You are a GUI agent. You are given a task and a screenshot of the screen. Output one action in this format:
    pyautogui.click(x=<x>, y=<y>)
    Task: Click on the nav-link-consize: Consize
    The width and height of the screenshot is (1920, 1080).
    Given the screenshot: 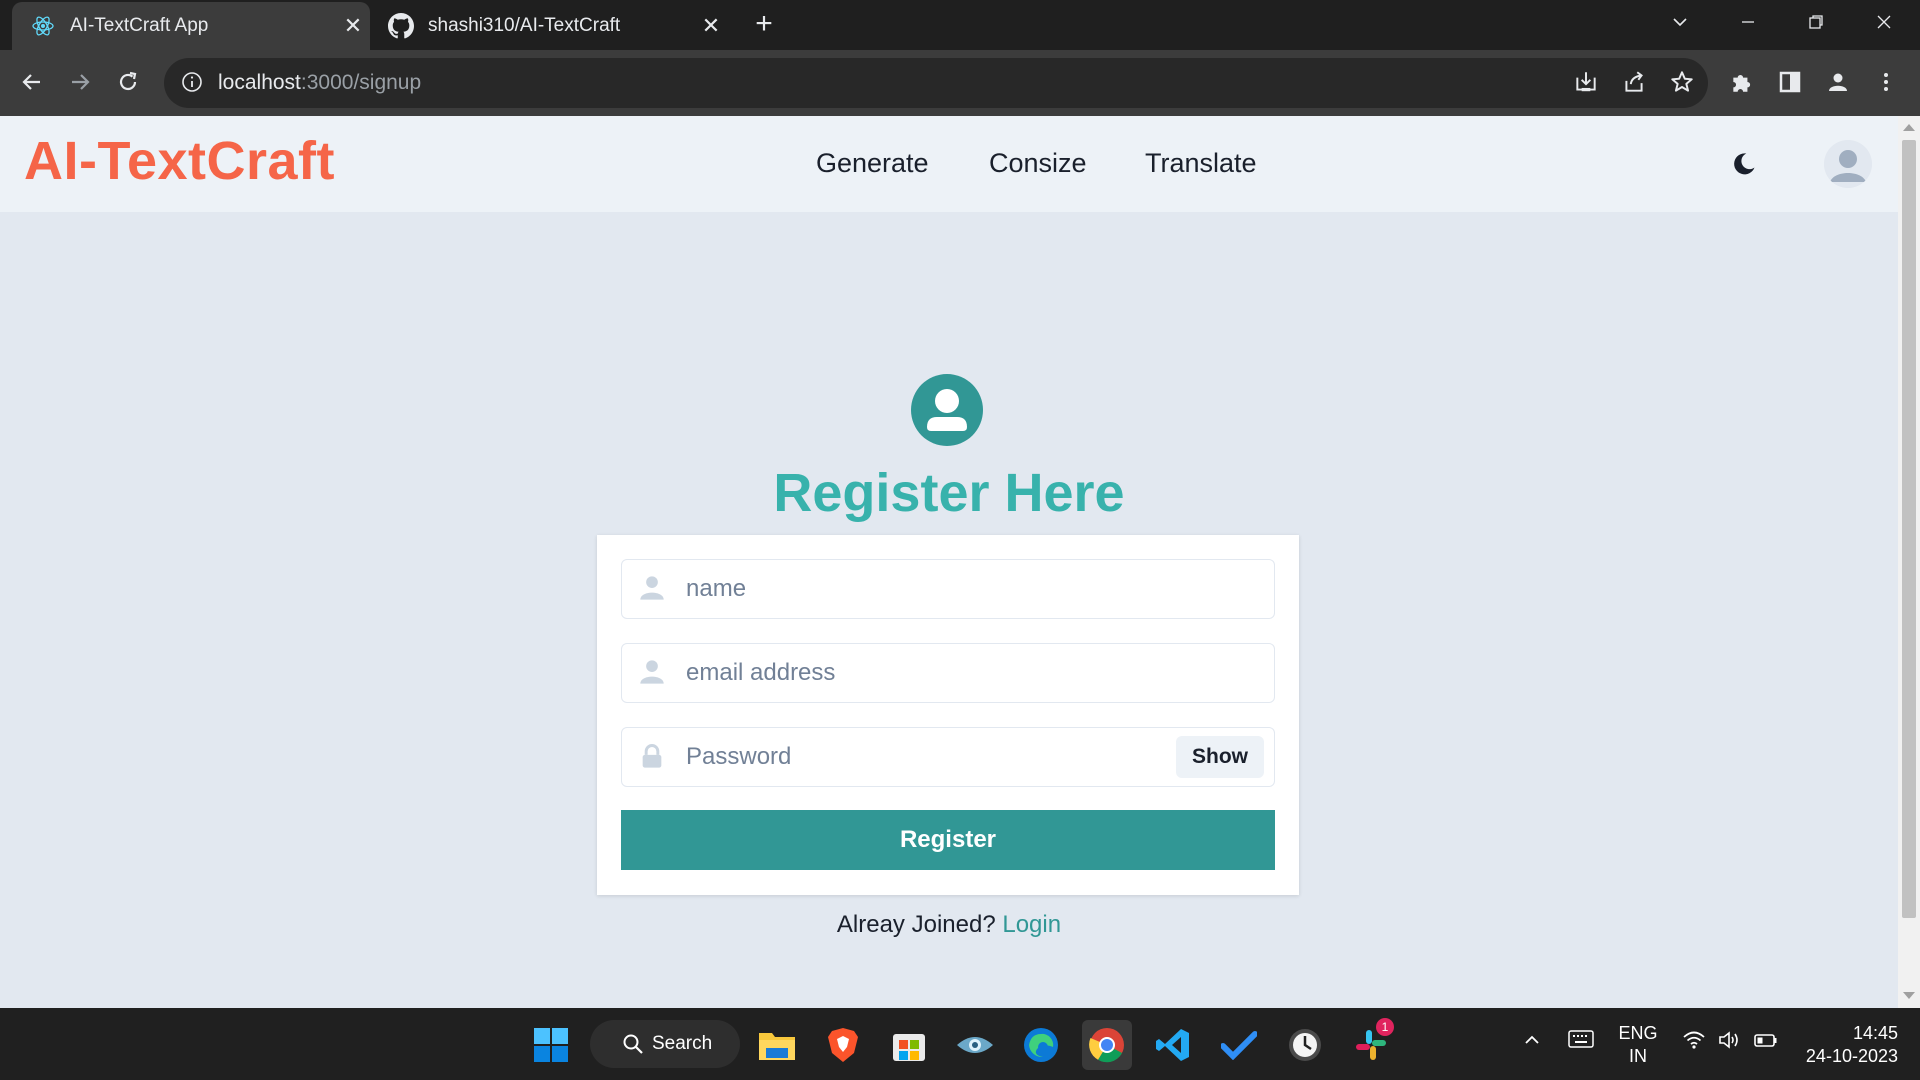 What is the action you would take?
    pyautogui.click(x=1038, y=163)
    